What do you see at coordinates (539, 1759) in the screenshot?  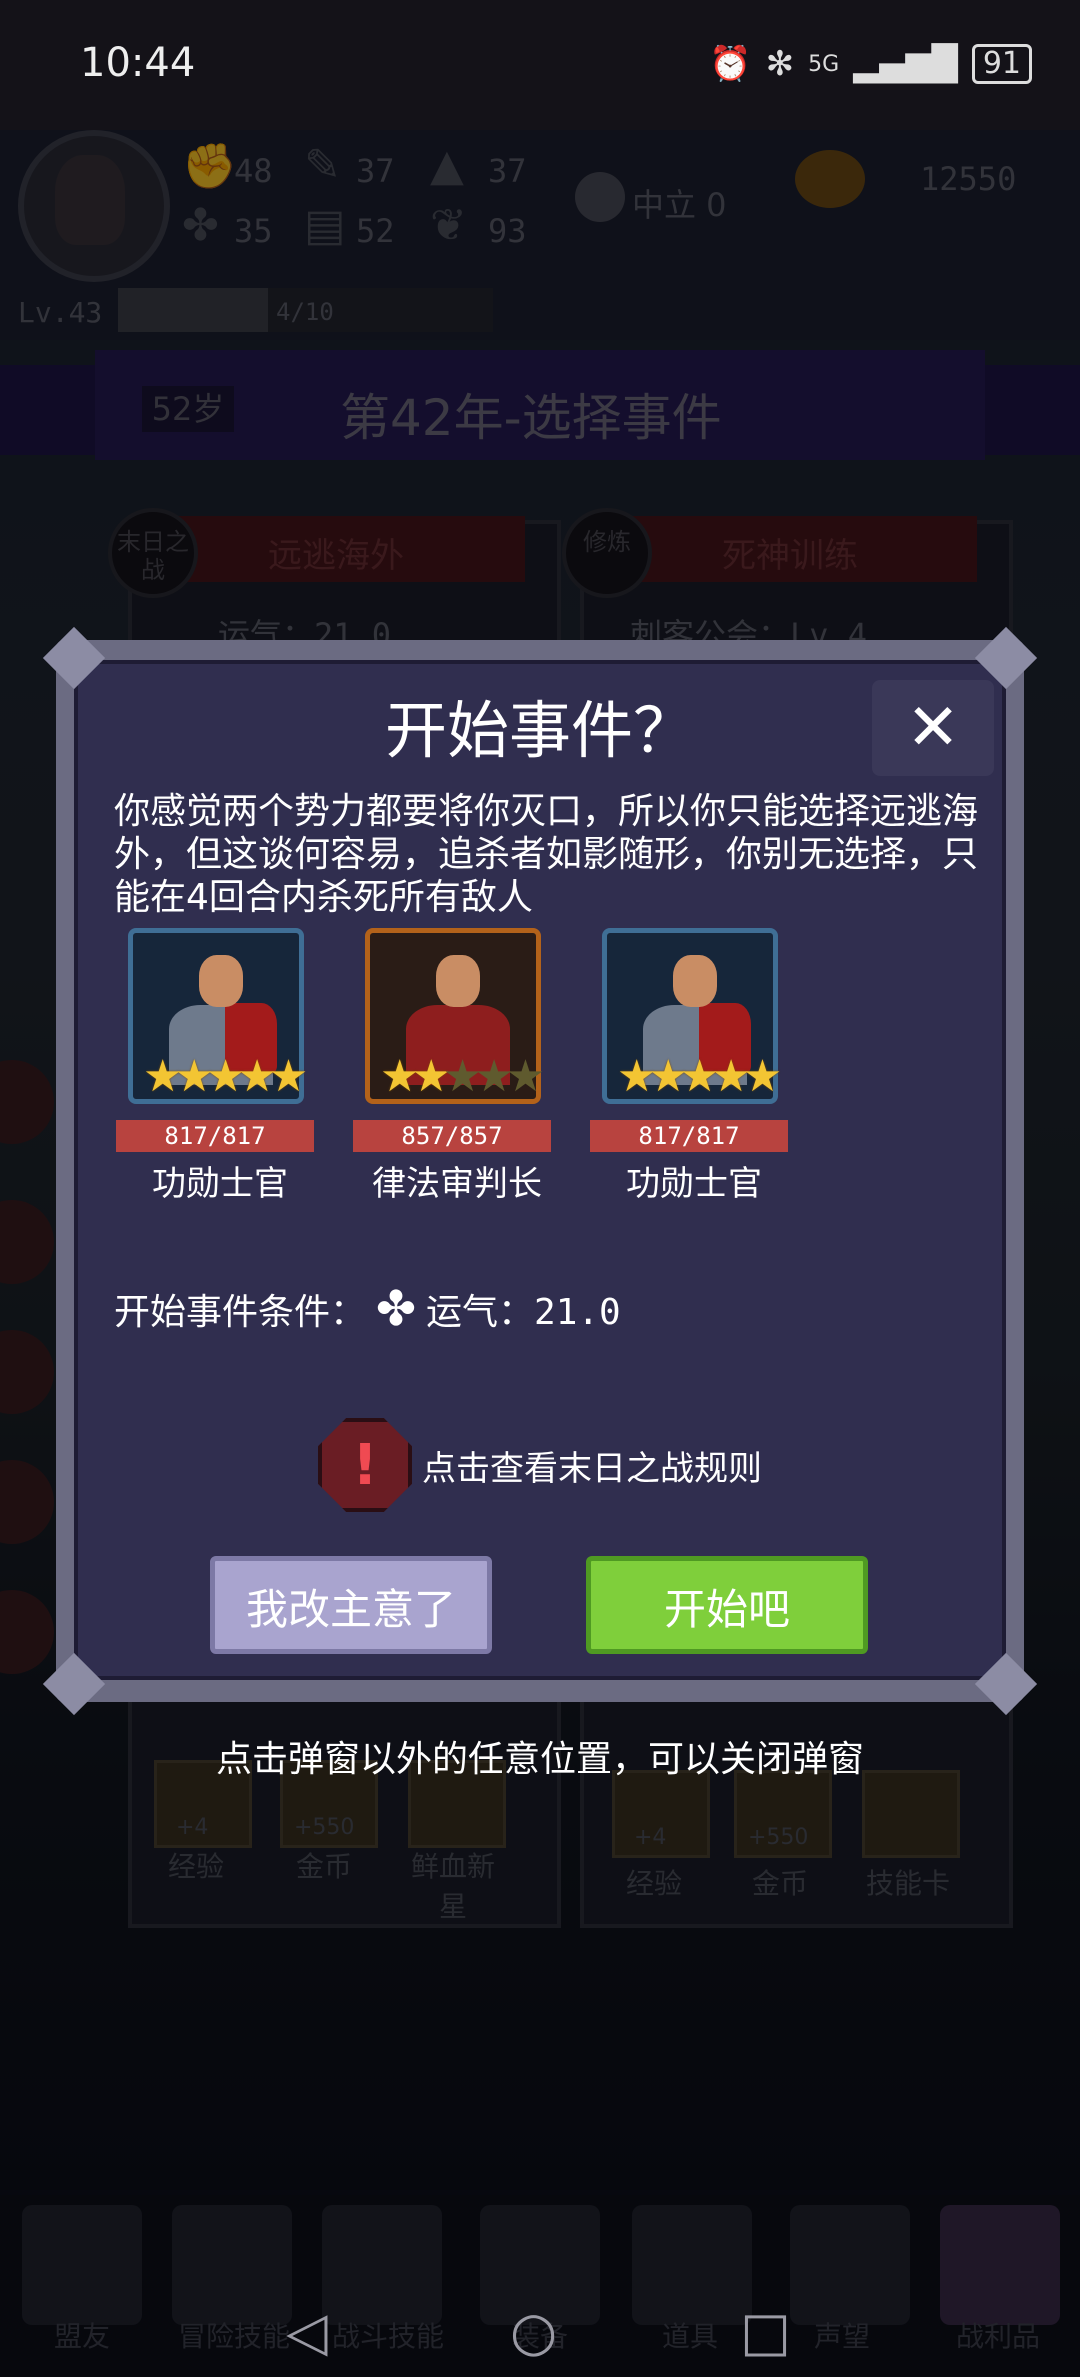 I see `dismiss-hint: 点击弹窗以外的任意位置，可以关闭弹窗` at bounding box center [539, 1759].